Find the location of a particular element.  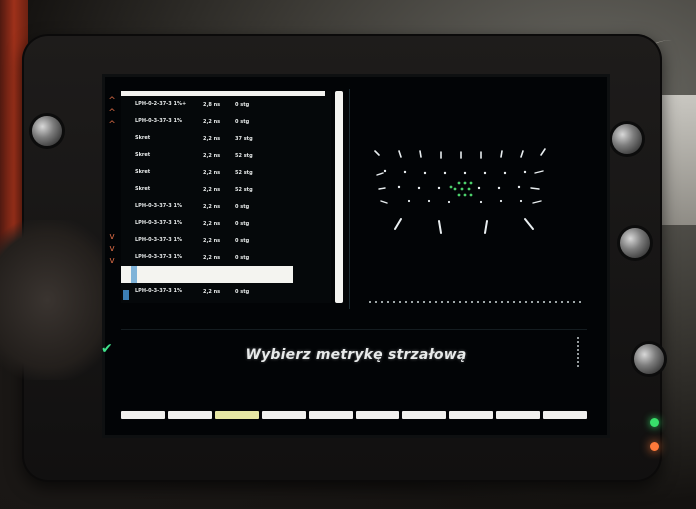

list-item: Skret 2,2 ns 37 stg is located at coordinates (226, 138).